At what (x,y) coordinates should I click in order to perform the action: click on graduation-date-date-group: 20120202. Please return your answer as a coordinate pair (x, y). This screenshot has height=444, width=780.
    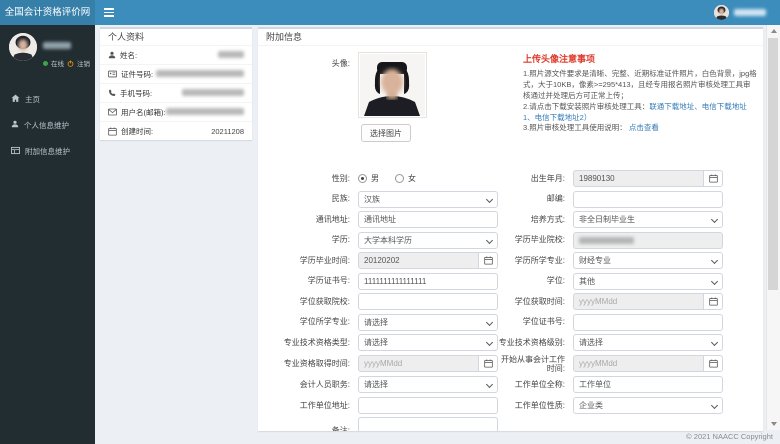
    Looking at the image, I should click on (428, 260).